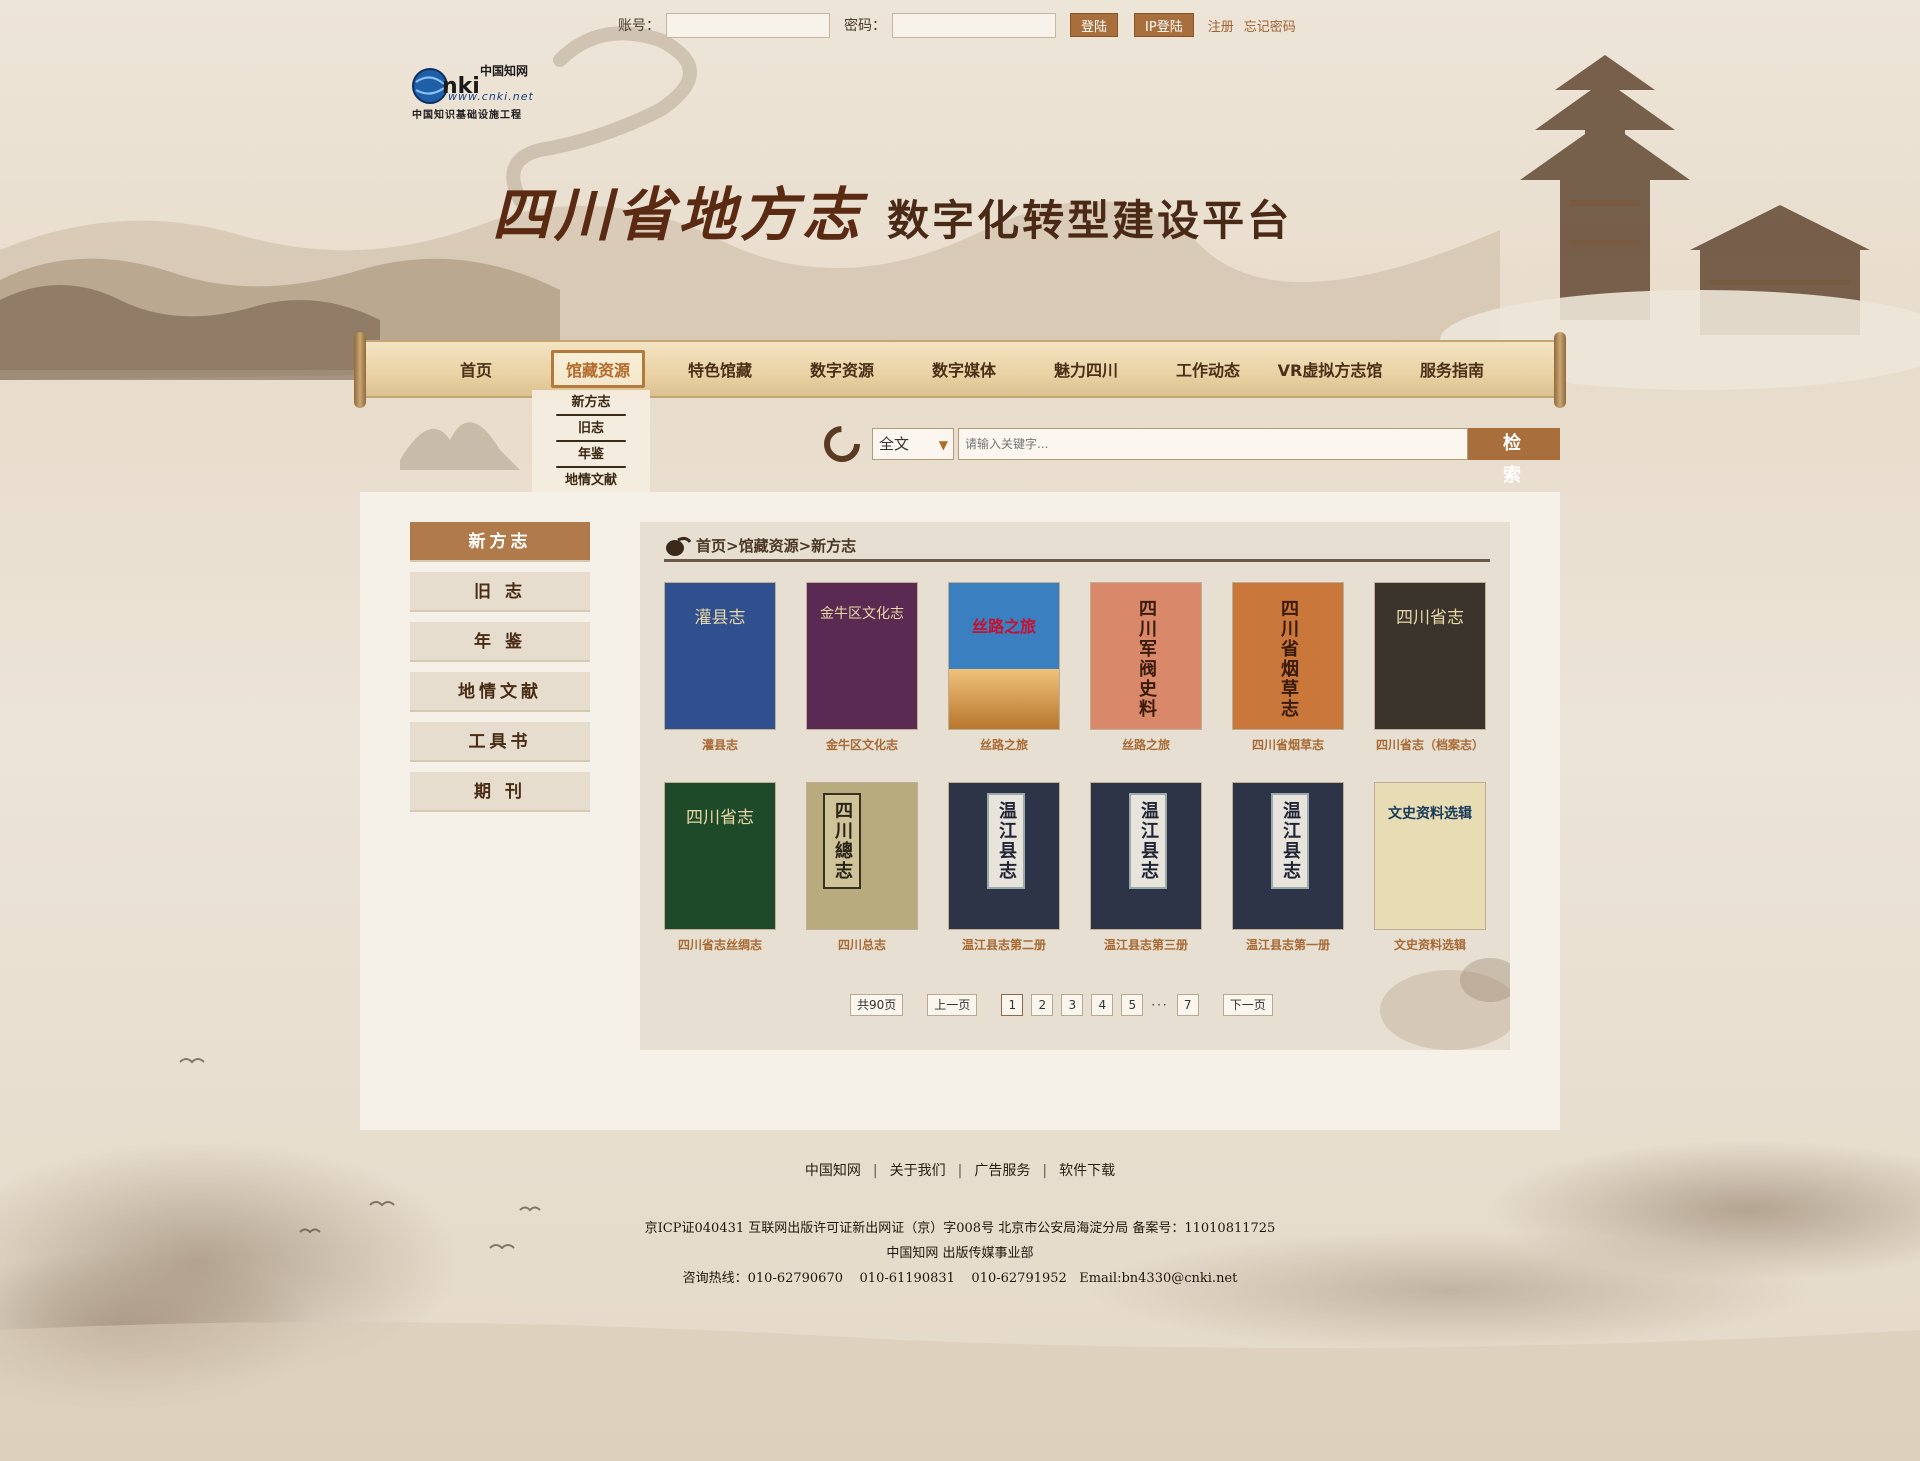 The image size is (1920, 1461). Describe the element at coordinates (1146, 944) in the screenshot. I see `book-title: 温江县志第三册` at that location.